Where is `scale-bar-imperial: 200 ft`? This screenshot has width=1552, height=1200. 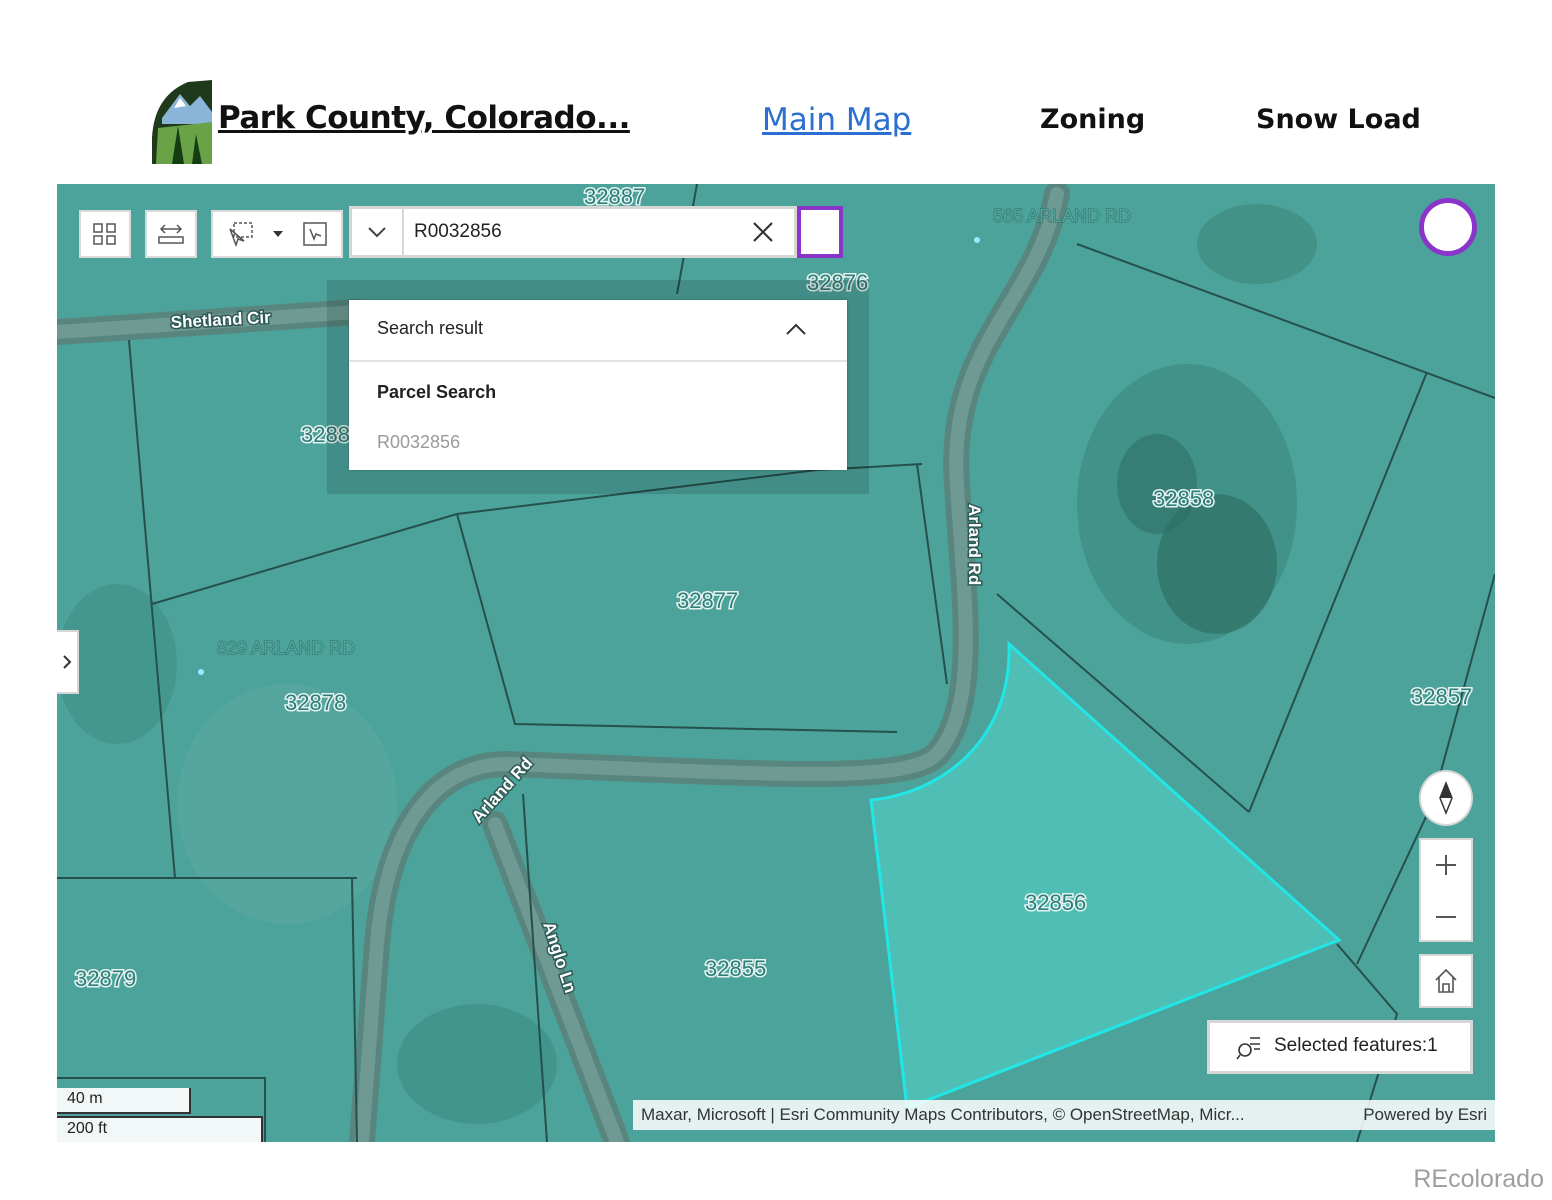
scale-bar-imperial: 200 ft is located at coordinates (160, 1129).